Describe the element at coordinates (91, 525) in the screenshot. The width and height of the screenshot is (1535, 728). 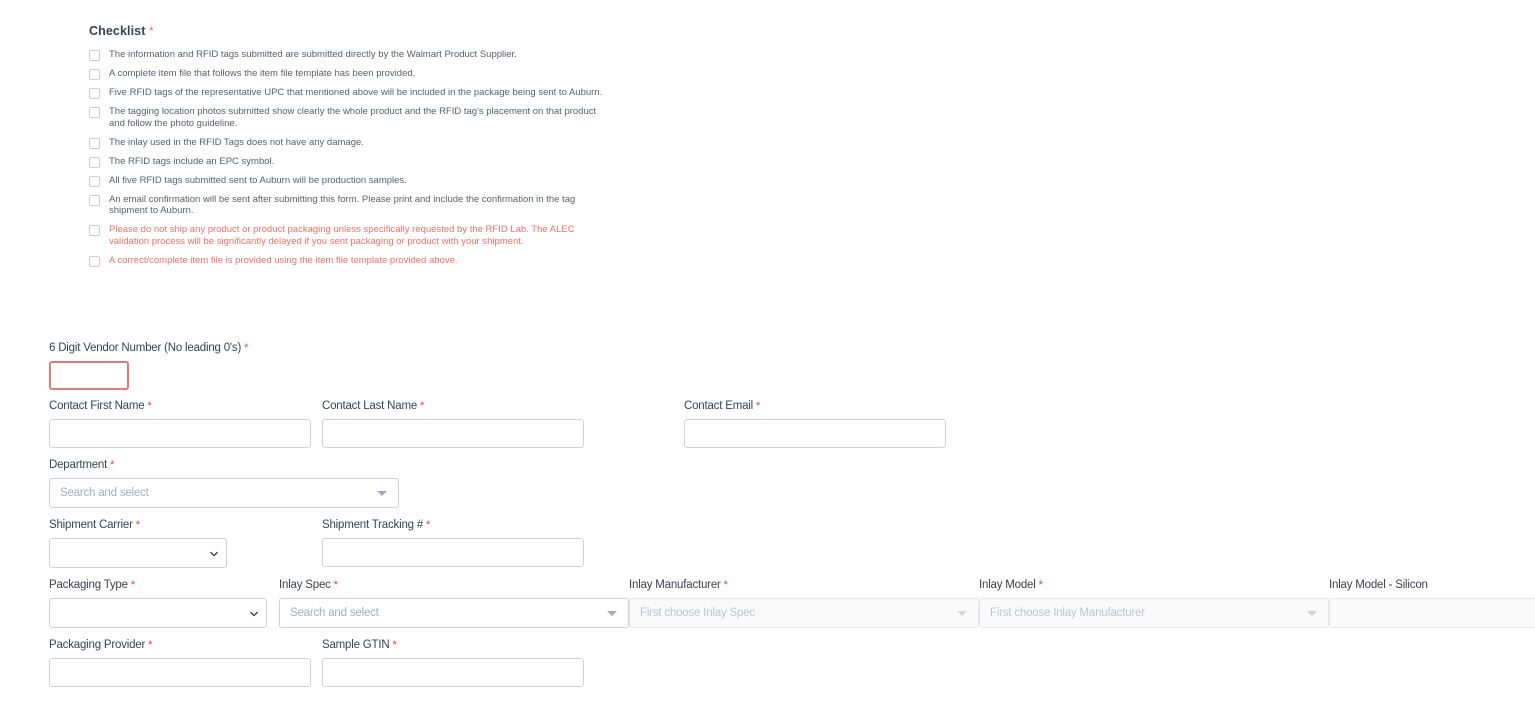
I see `shipment-carrier-label-text: Shipment Carrier` at that location.